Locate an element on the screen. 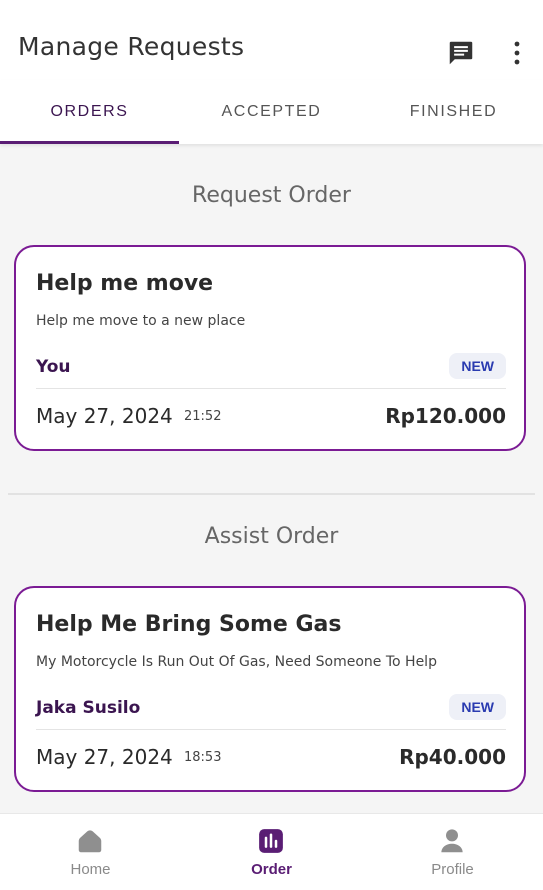 The image size is (543, 890). app-bar: Manage Requests is located at coordinates (271, 40).